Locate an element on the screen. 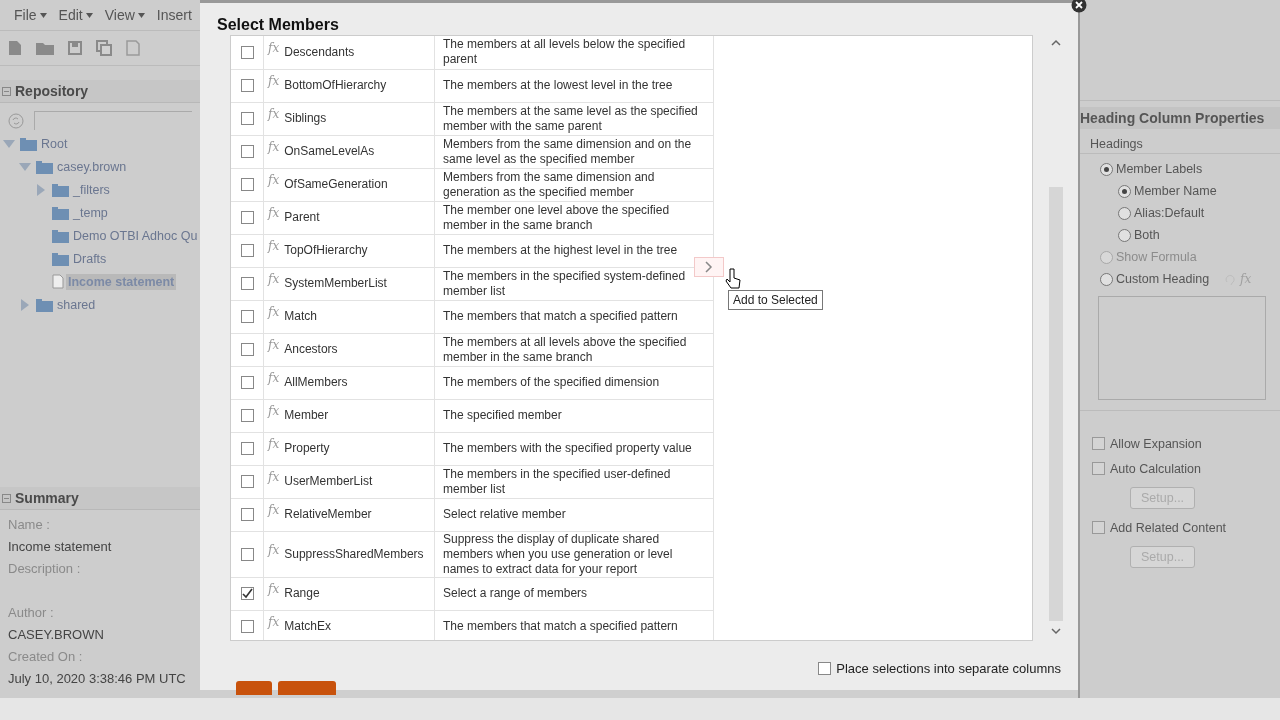  member-function-description: Members from the same dimension and generation as the specified member is located at coordinates (549, 184).